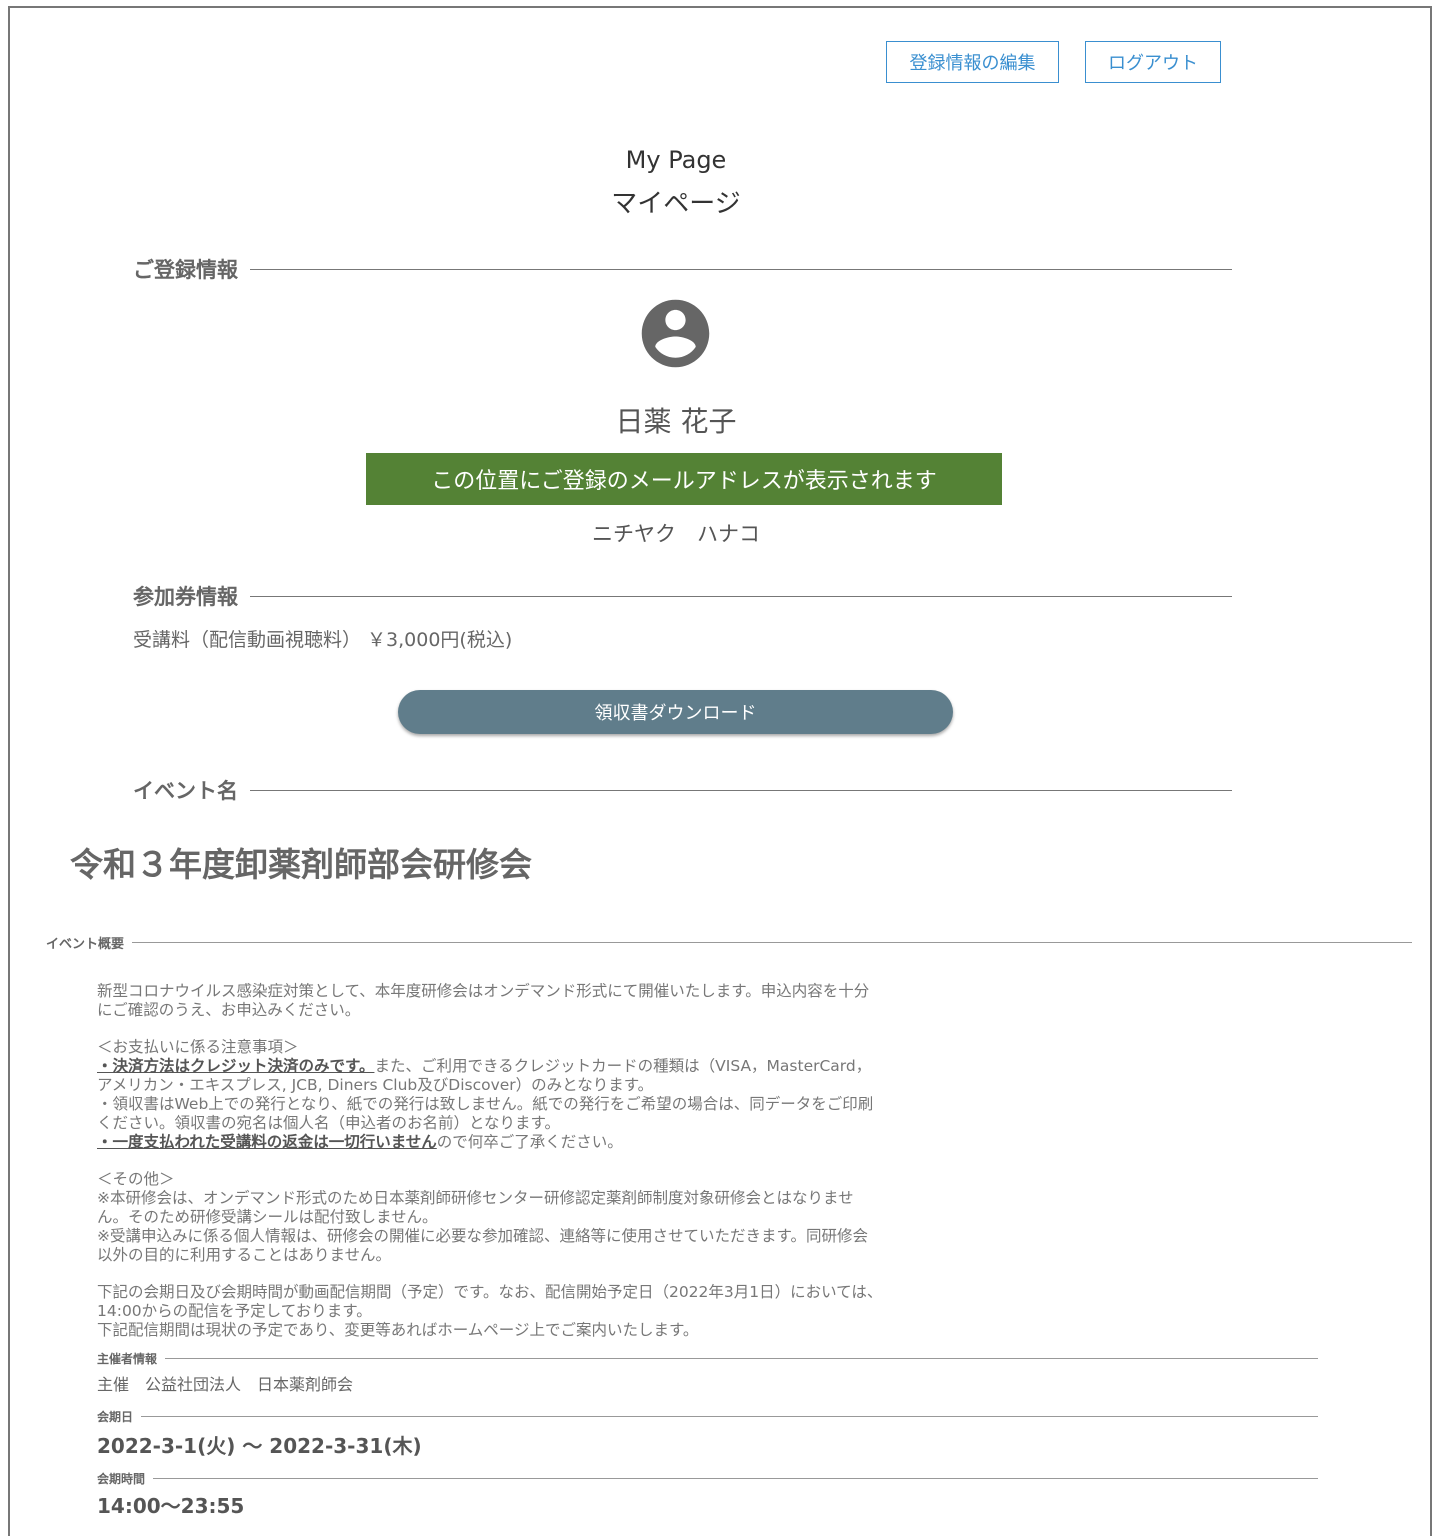  What do you see at coordinates (684, 479) in the screenshot?
I see `email-notice-banner: この位置にご登録のメールアドレスが表示されます` at bounding box center [684, 479].